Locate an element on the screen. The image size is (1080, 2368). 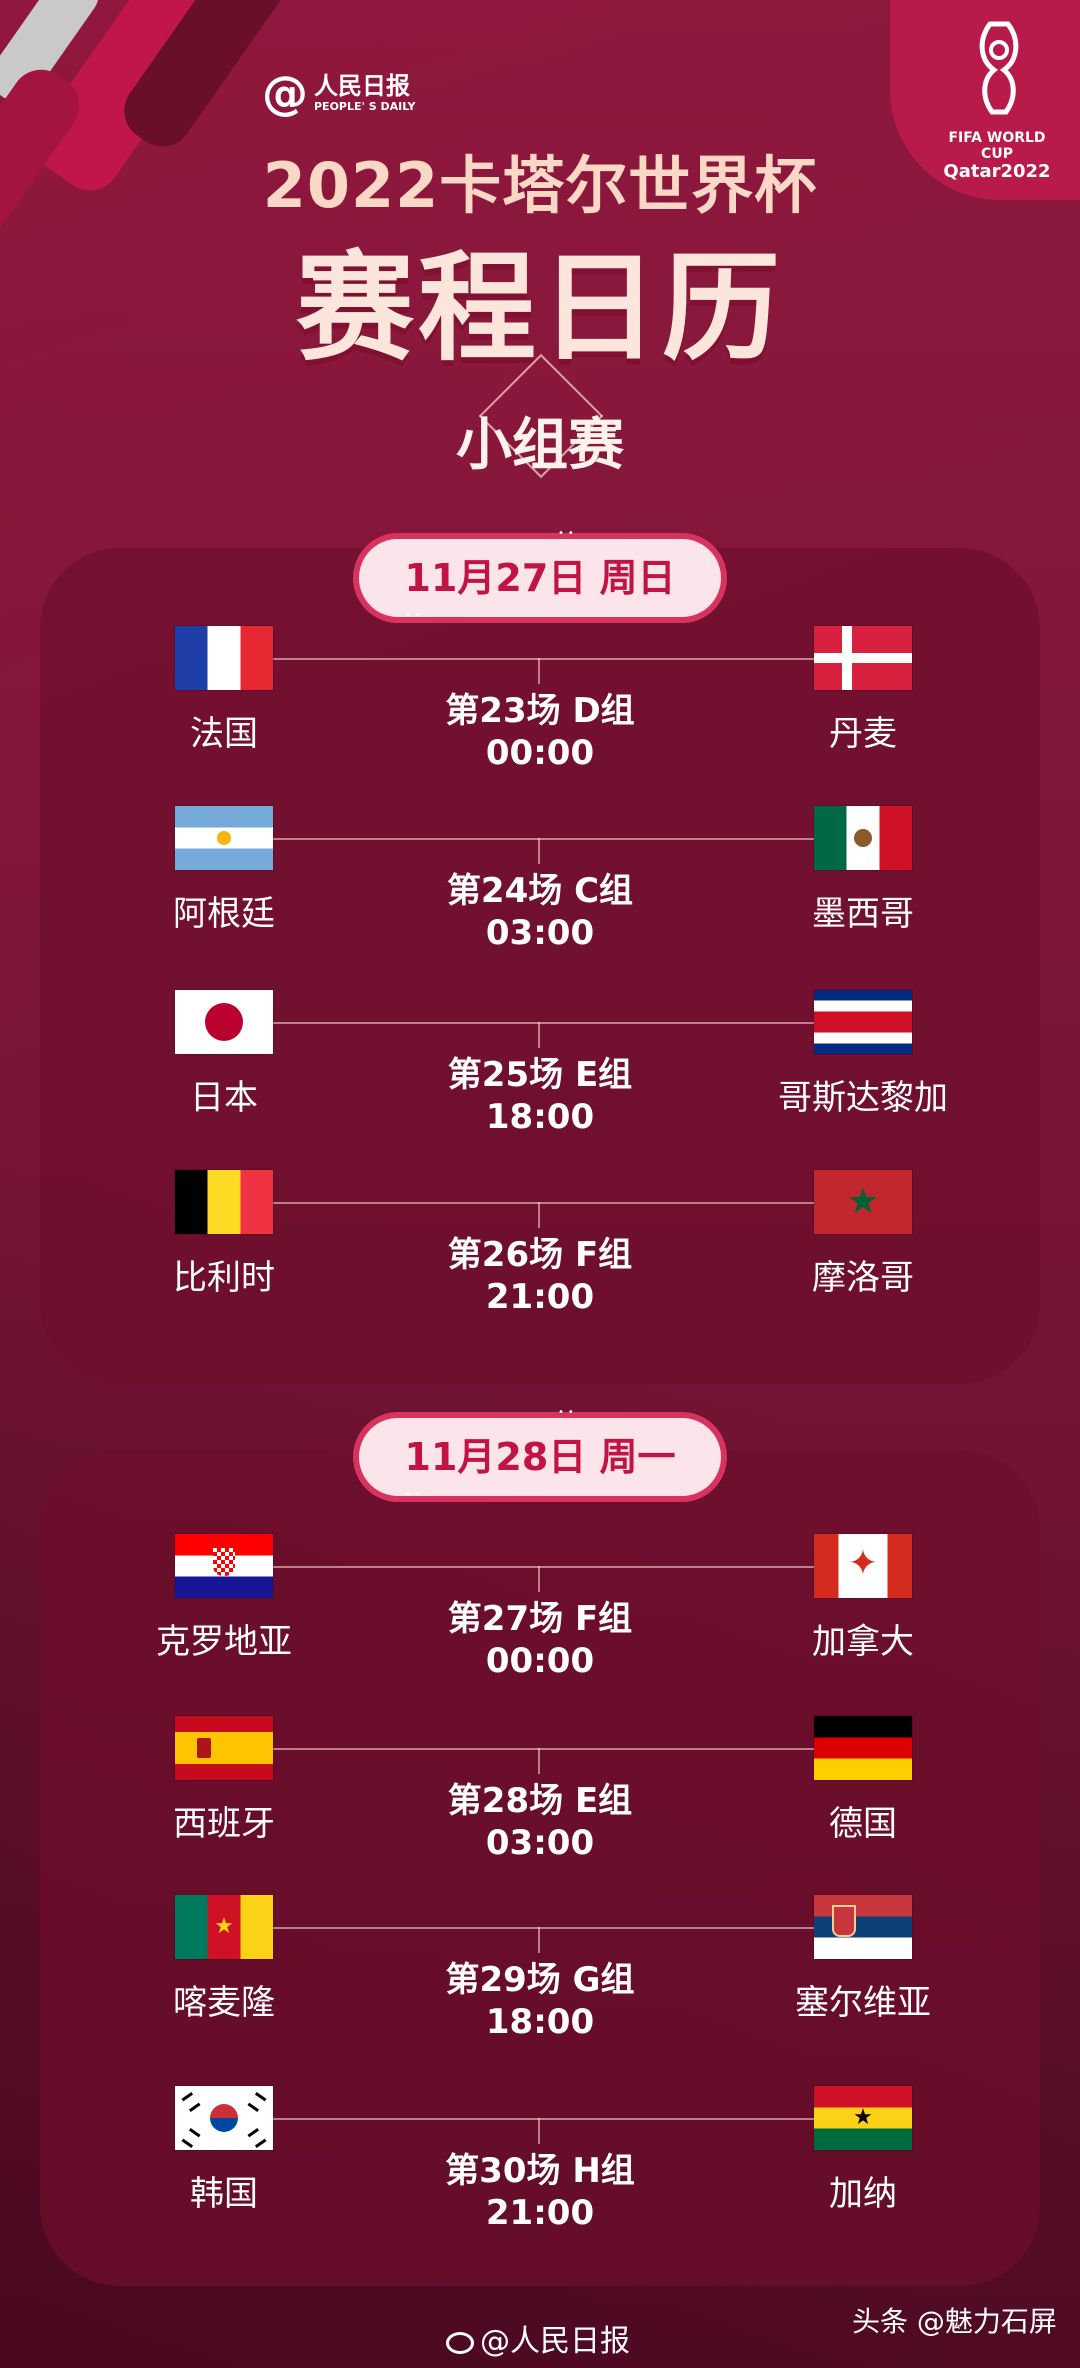
belgium-flag-icon is located at coordinates (224, 1202).